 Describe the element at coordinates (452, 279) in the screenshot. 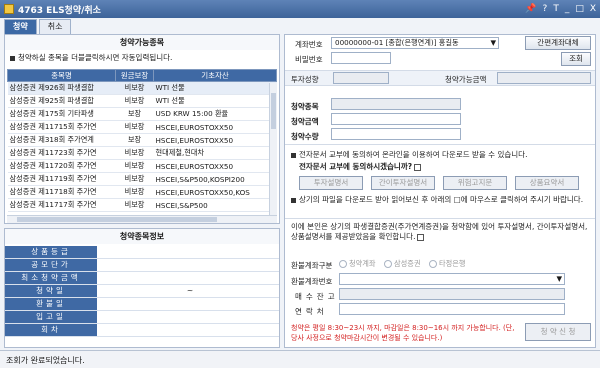

I see `refund-account-select: ▼` at that location.